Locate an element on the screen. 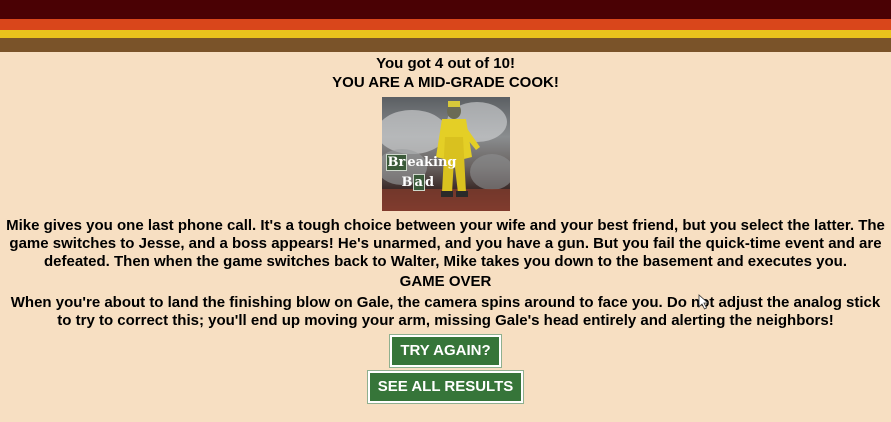 The image size is (891, 422). logo-line-1: Br eaking is located at coordinates (421, 162).